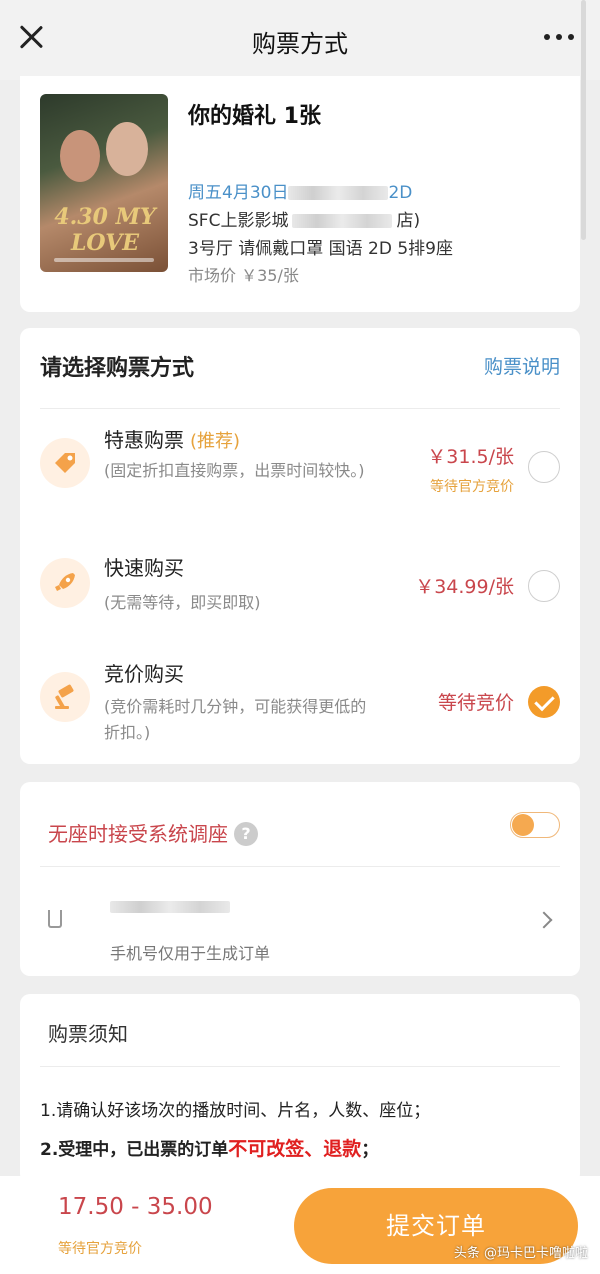 Image resolution: width=600 pixels, height=1274 pixels. Describe the element at coordinates (235, 719) in the screenshot. I see `option-desc: (竞价需耗时几分钟，可能获得更低的折扣。)` at that location.